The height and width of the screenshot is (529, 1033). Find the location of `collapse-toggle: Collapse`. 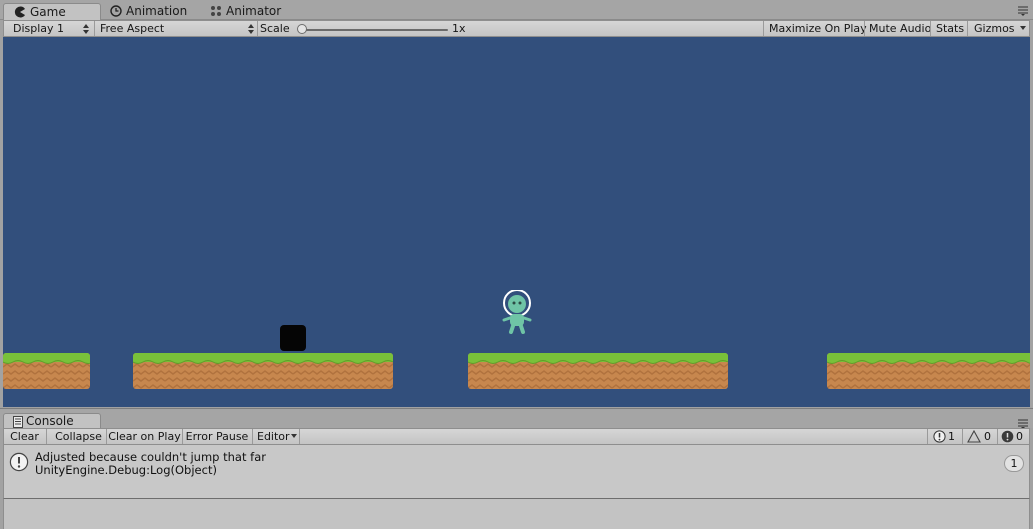

collapse-toggle: Collapse is located at coordinates (78, 436).